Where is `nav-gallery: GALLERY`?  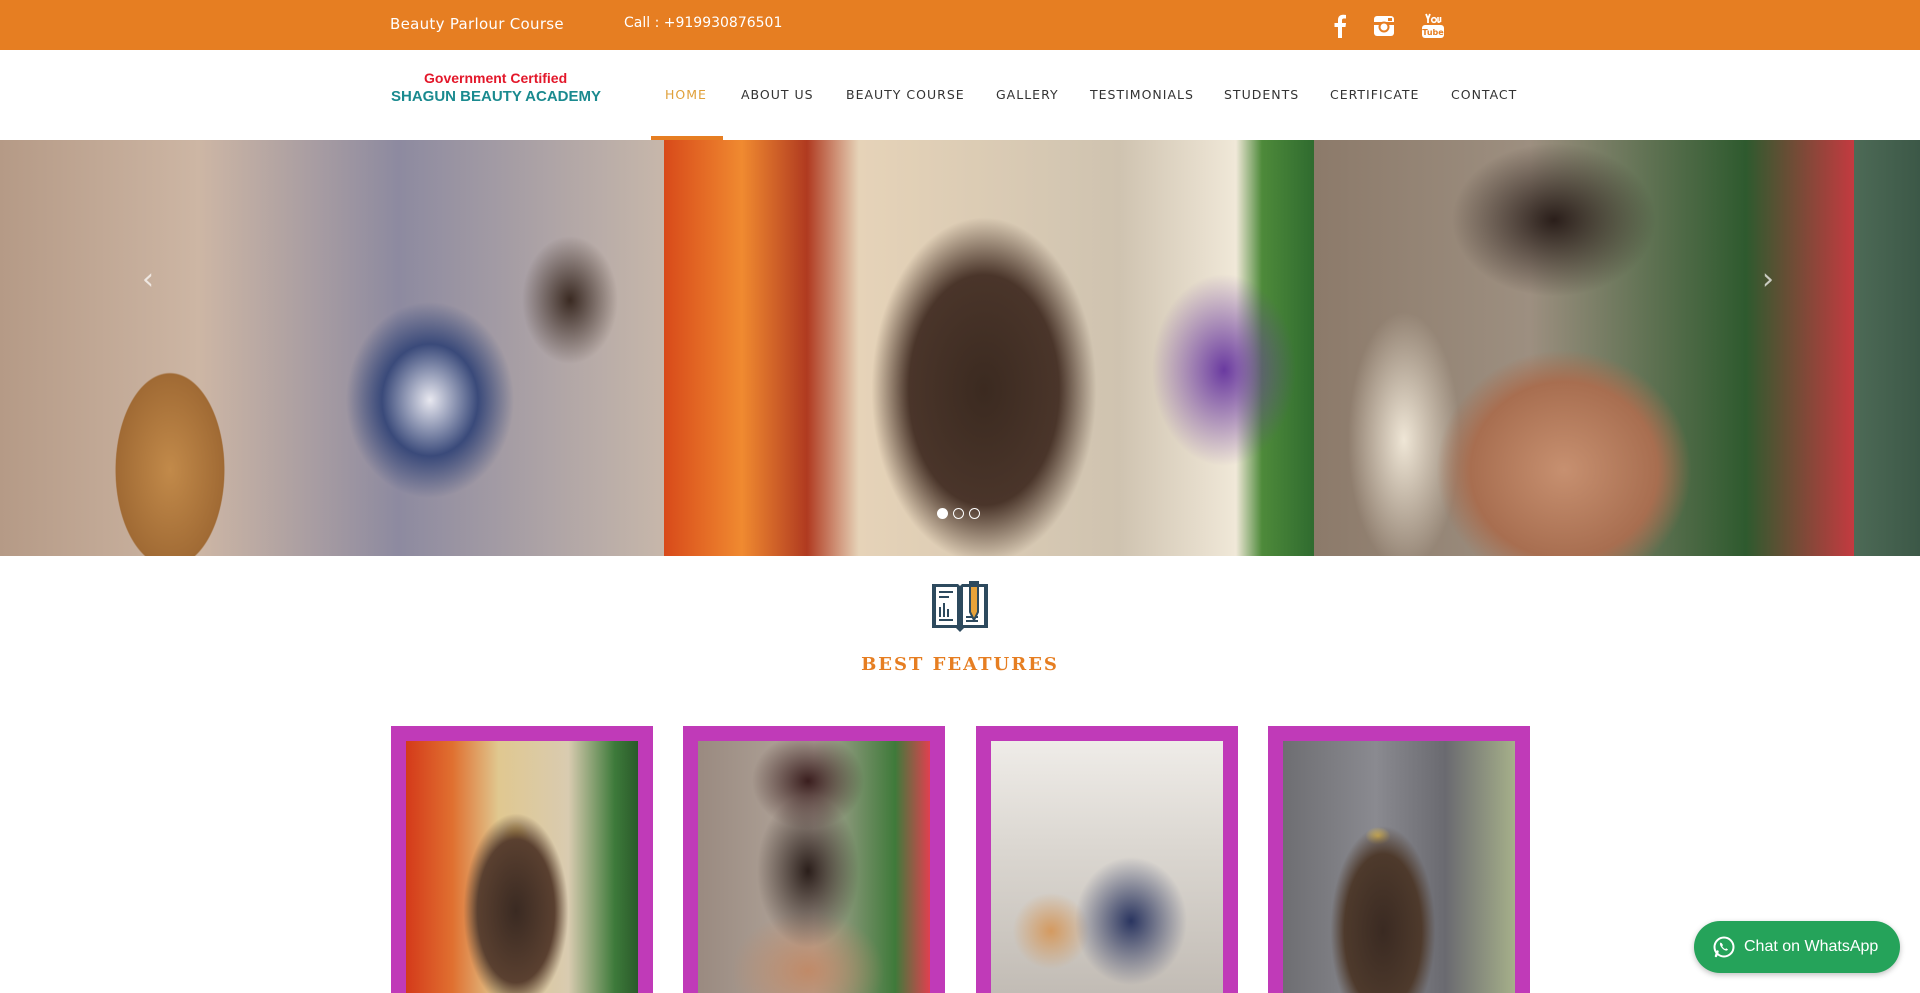 nav-gallery: GALLERY is located at coordinates (1027, 94).